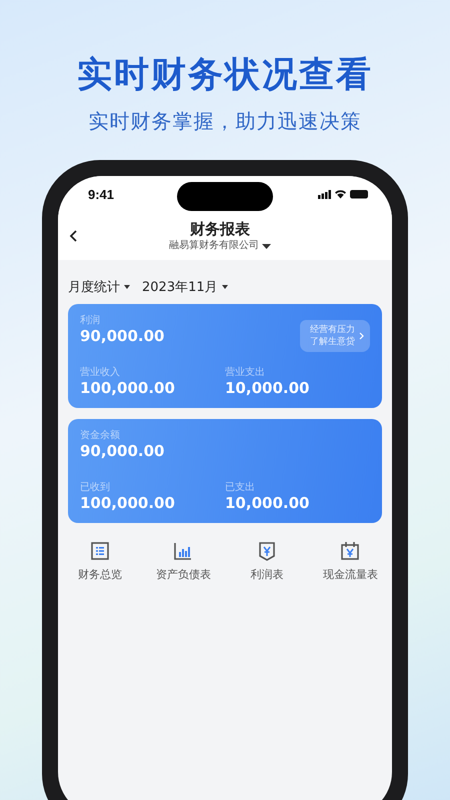  Describe the element at coordinates (100, 561) in the screenshot. I see `report-shortcut: 财务总览` at that location.